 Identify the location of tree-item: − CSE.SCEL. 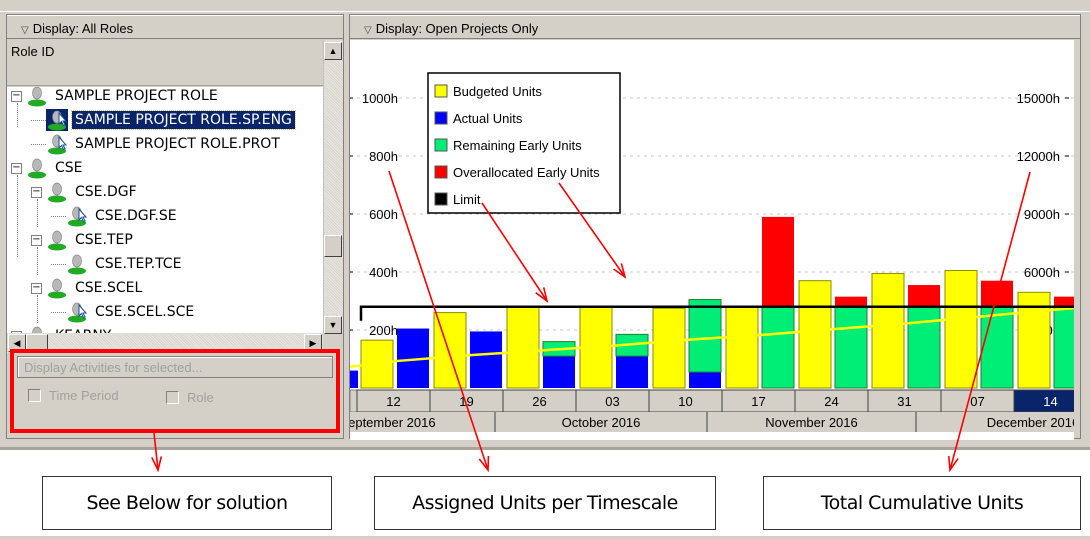
(88, 288).